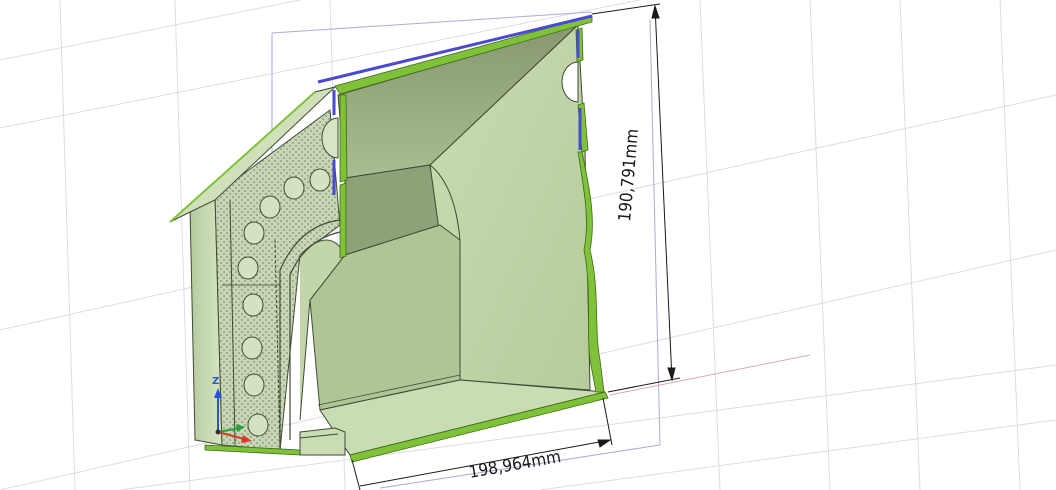 This screenshot has height=490, width=1056. What do you see at coordinates (514, 465) in the screenshot?
I see `width-dimension-label: 198,964mm` at bounding box center [514, 465].